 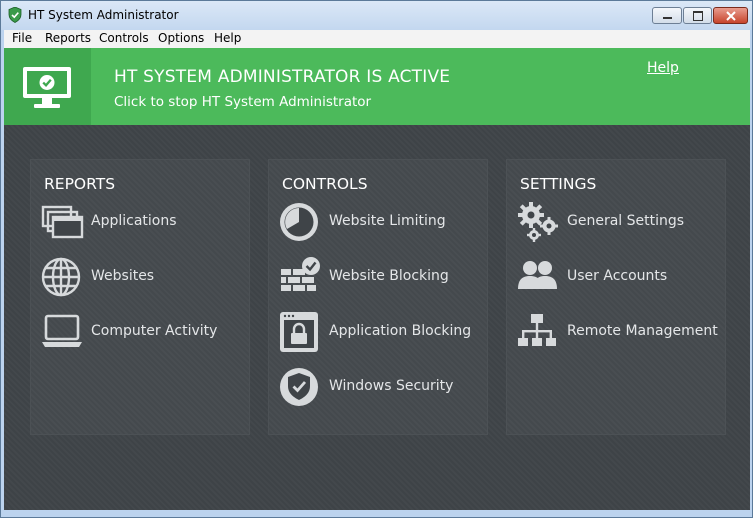 What do you see at coordinates (124, 38) in the screenshot?
I see `menu-controls: Controls` at bounding box center [124, 38].